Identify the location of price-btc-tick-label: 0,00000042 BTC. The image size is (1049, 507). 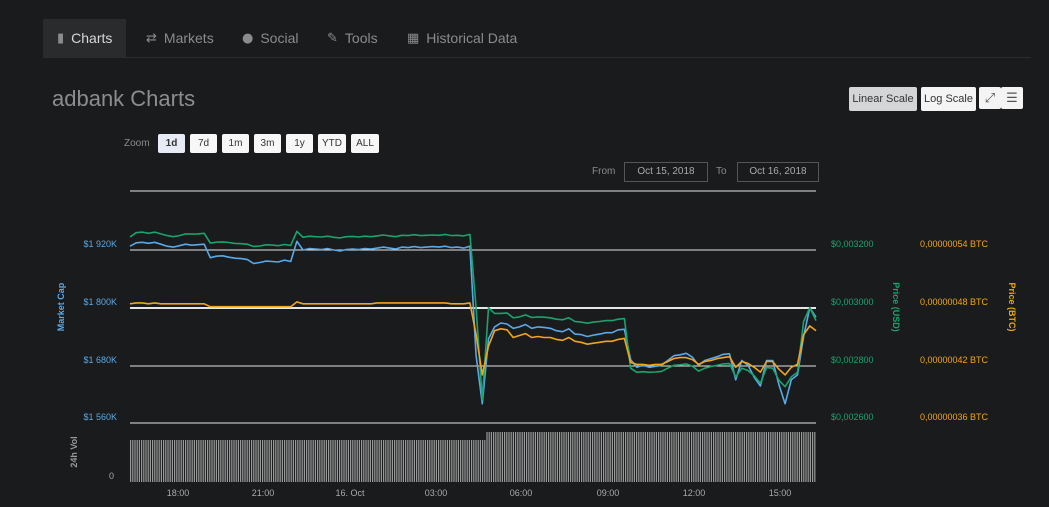
(954, 360).